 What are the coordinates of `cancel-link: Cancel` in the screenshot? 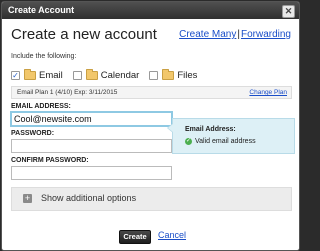 It's located at (172, 235).